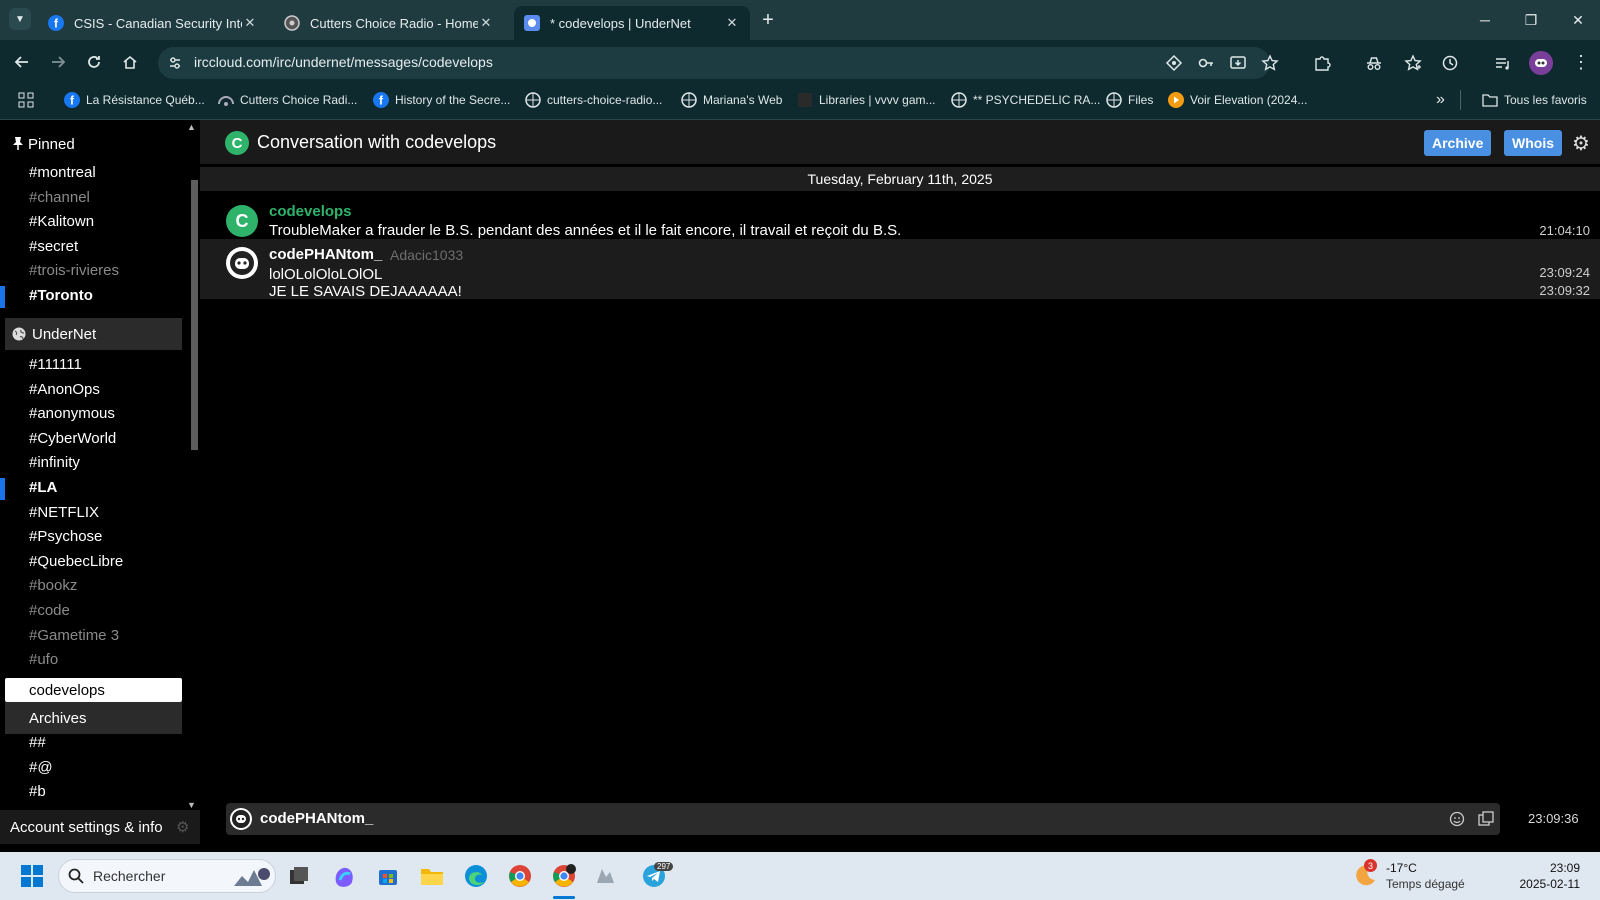 This screenshot has width=1600, height=900. What do you see at coordinates (564, 876) in the screenshot?
I see `chrome-profile-icon` at bounding box center [564, 876].